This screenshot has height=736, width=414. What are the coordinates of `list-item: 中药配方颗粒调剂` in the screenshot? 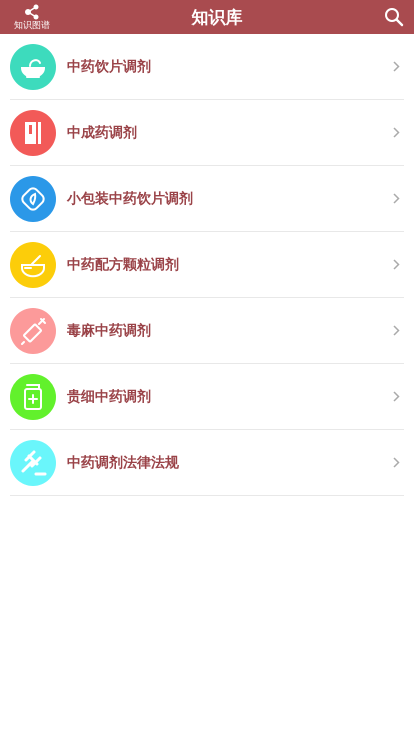 It's located at (207, 265).